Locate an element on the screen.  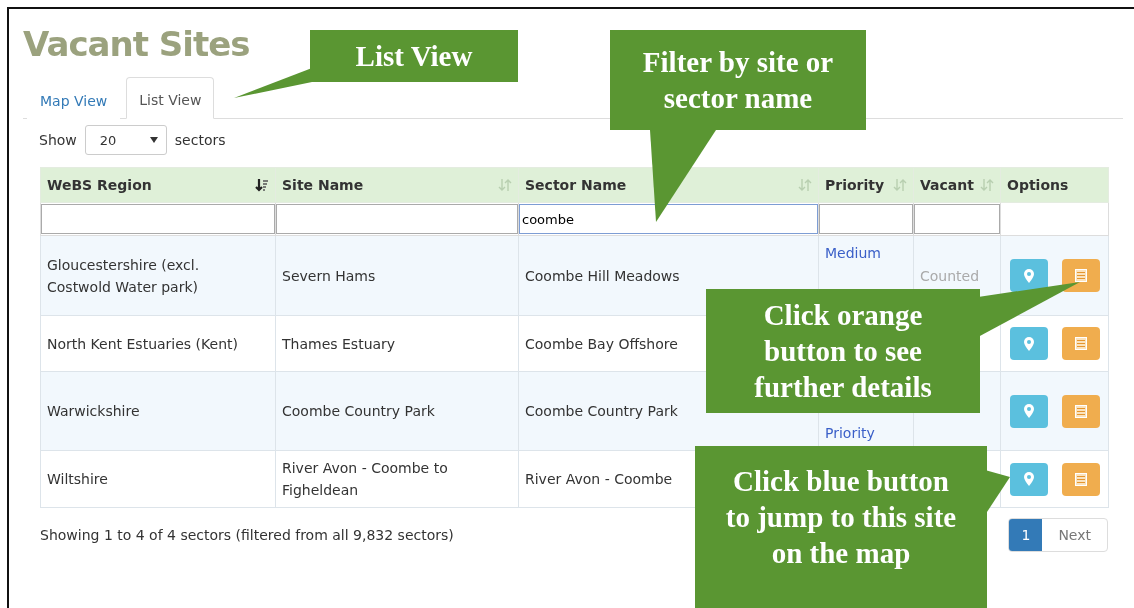
table-cell: Coombe Bay Offshore is located at coordinates (601, 343).